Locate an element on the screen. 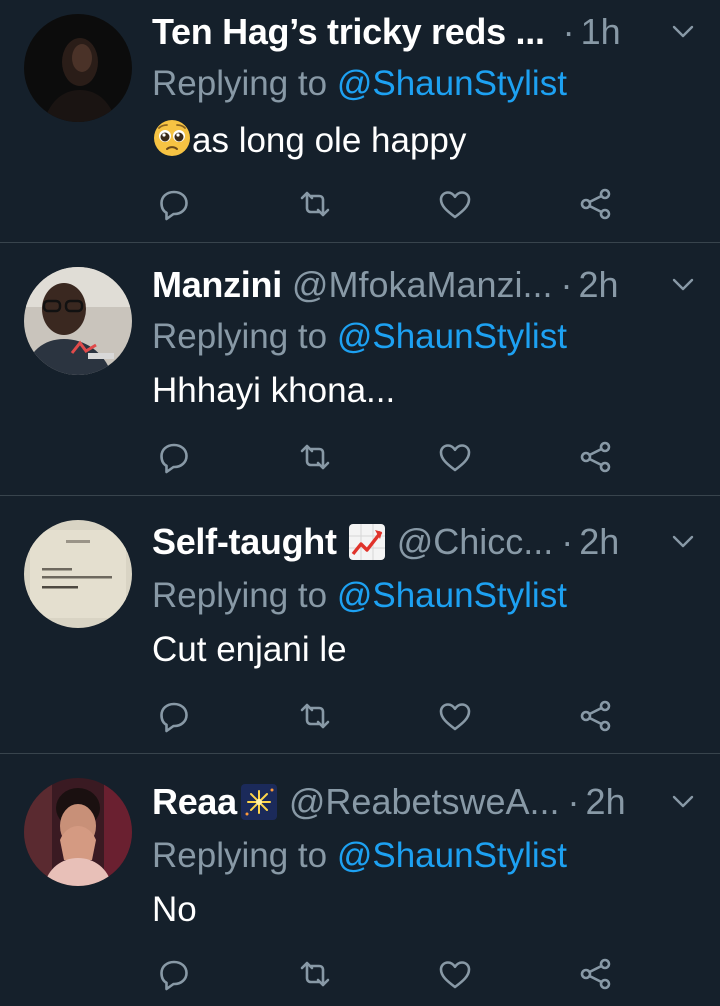  tweet-text: No is located at coordinates (174, 909).